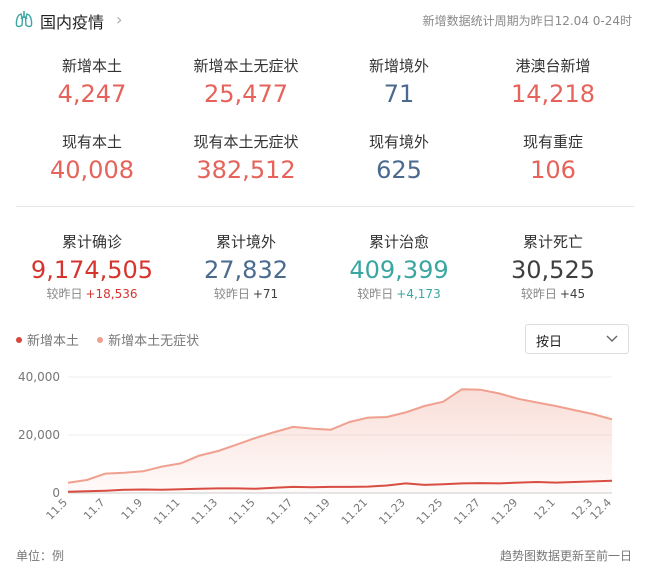  What do you see at coordinates (246, 270) in the screenshot?
I see `stat-value: 27,832` at bounding box center [246, 270].